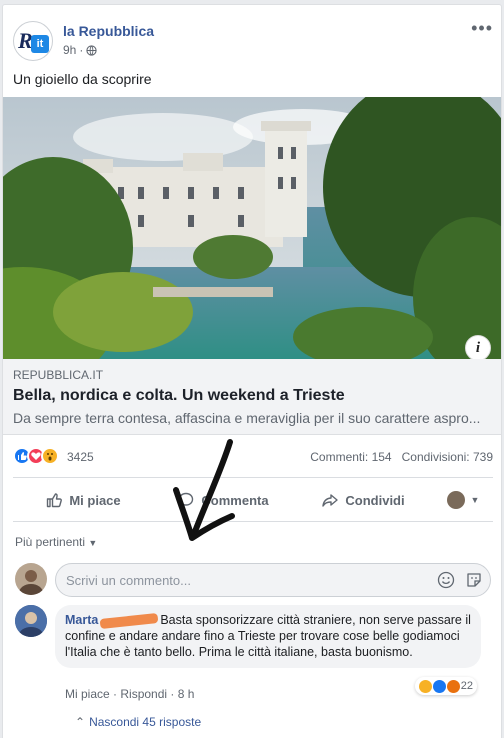 The image size is (504, 738). Describe the element at coordinates (129, 620) in the screenshot. I see `redaction-mark` at that location.